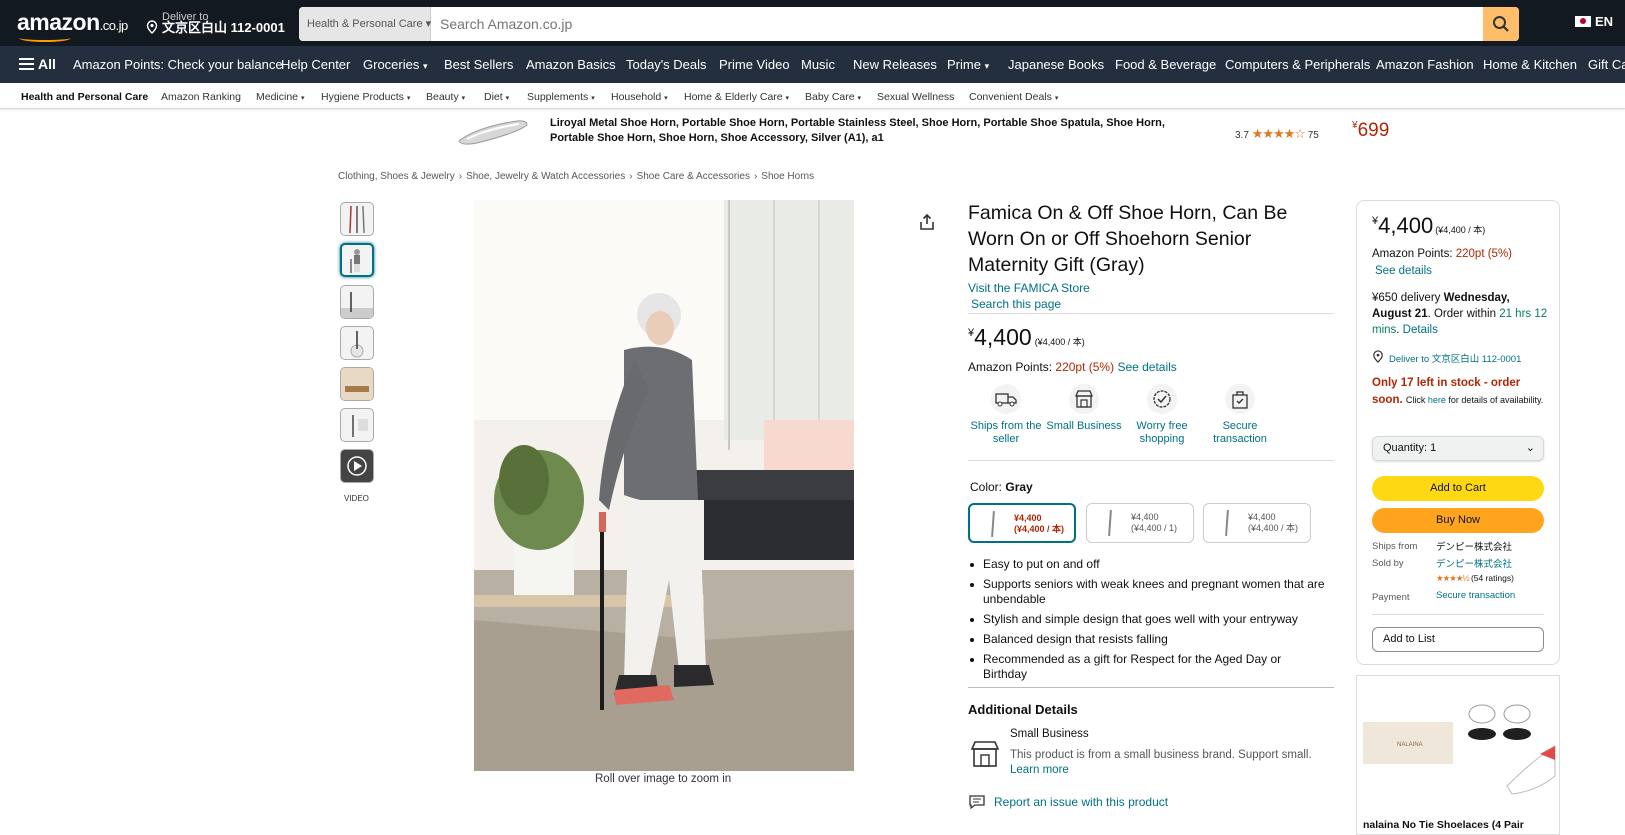 This screenshot has width=1625, height=835. What do you see at coordinates (1039, 770) in the screenshot?
I see `learn-more-link: Learn more` at bounding box center [1039, 770].